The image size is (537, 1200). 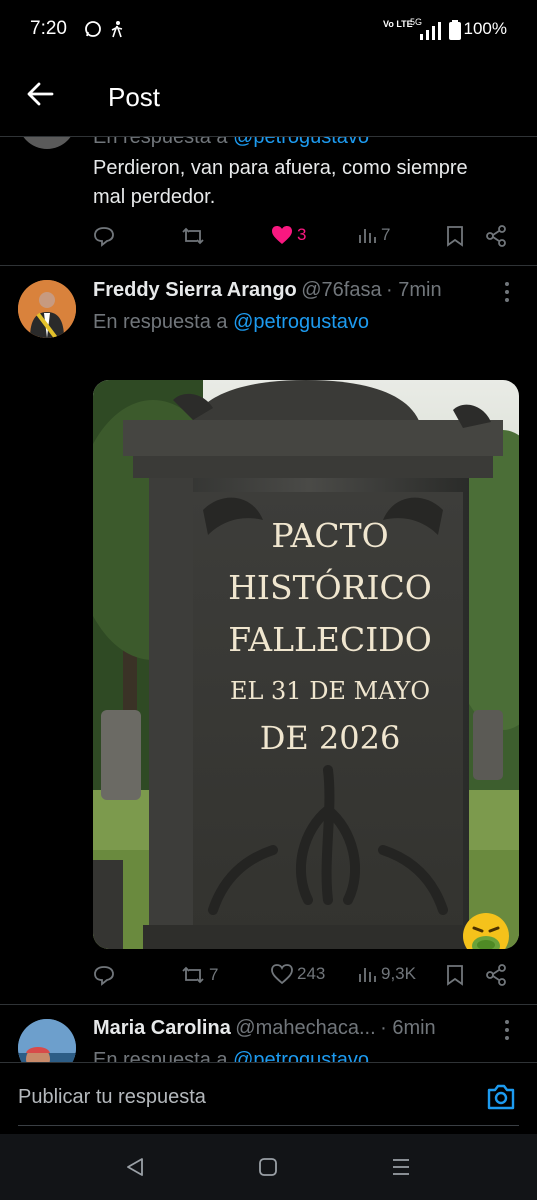 What do you see at coordinates (117, 31) in the screenshot?
I see `walking-icon` at bounding box center [117, 31].